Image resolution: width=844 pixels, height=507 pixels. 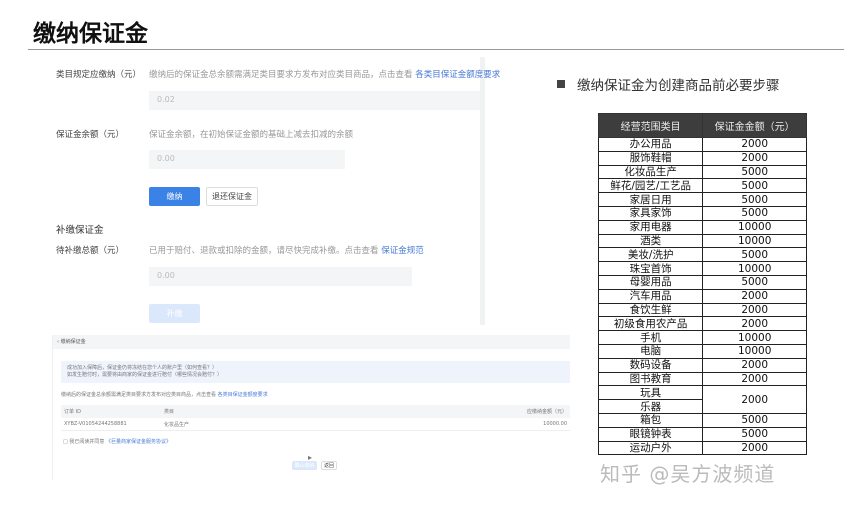 I want to click on table-row: 玩具 2000, so click(x=702, y=399).